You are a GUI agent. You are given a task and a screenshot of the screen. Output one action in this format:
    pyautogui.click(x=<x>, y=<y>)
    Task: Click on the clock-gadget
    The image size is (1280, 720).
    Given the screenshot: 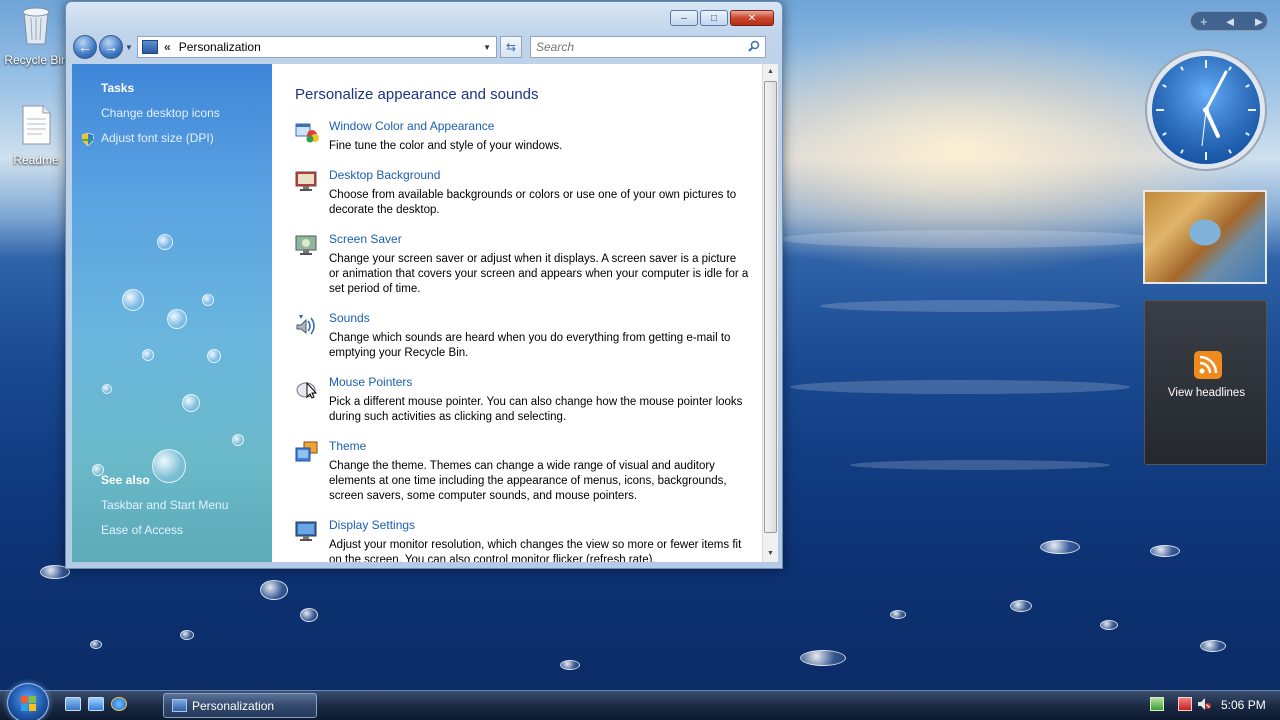 What is the action you would take?
    pyautogui.click(x=1206, y=110)
    